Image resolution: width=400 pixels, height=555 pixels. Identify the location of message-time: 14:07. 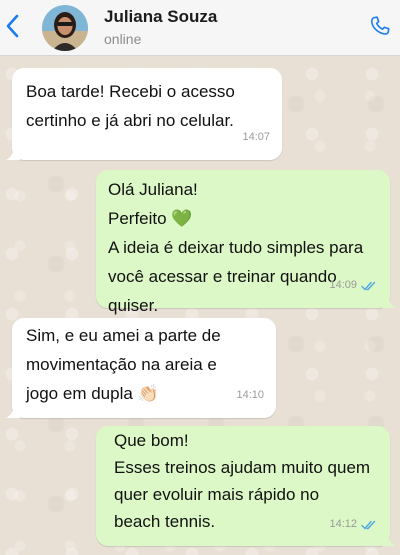
(256, 137).